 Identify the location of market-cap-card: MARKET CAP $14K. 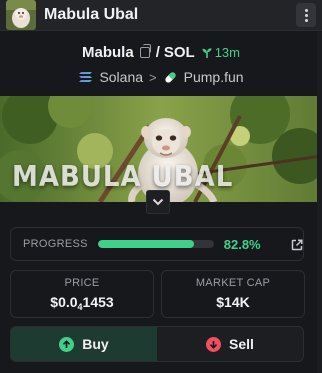
(233, 294).